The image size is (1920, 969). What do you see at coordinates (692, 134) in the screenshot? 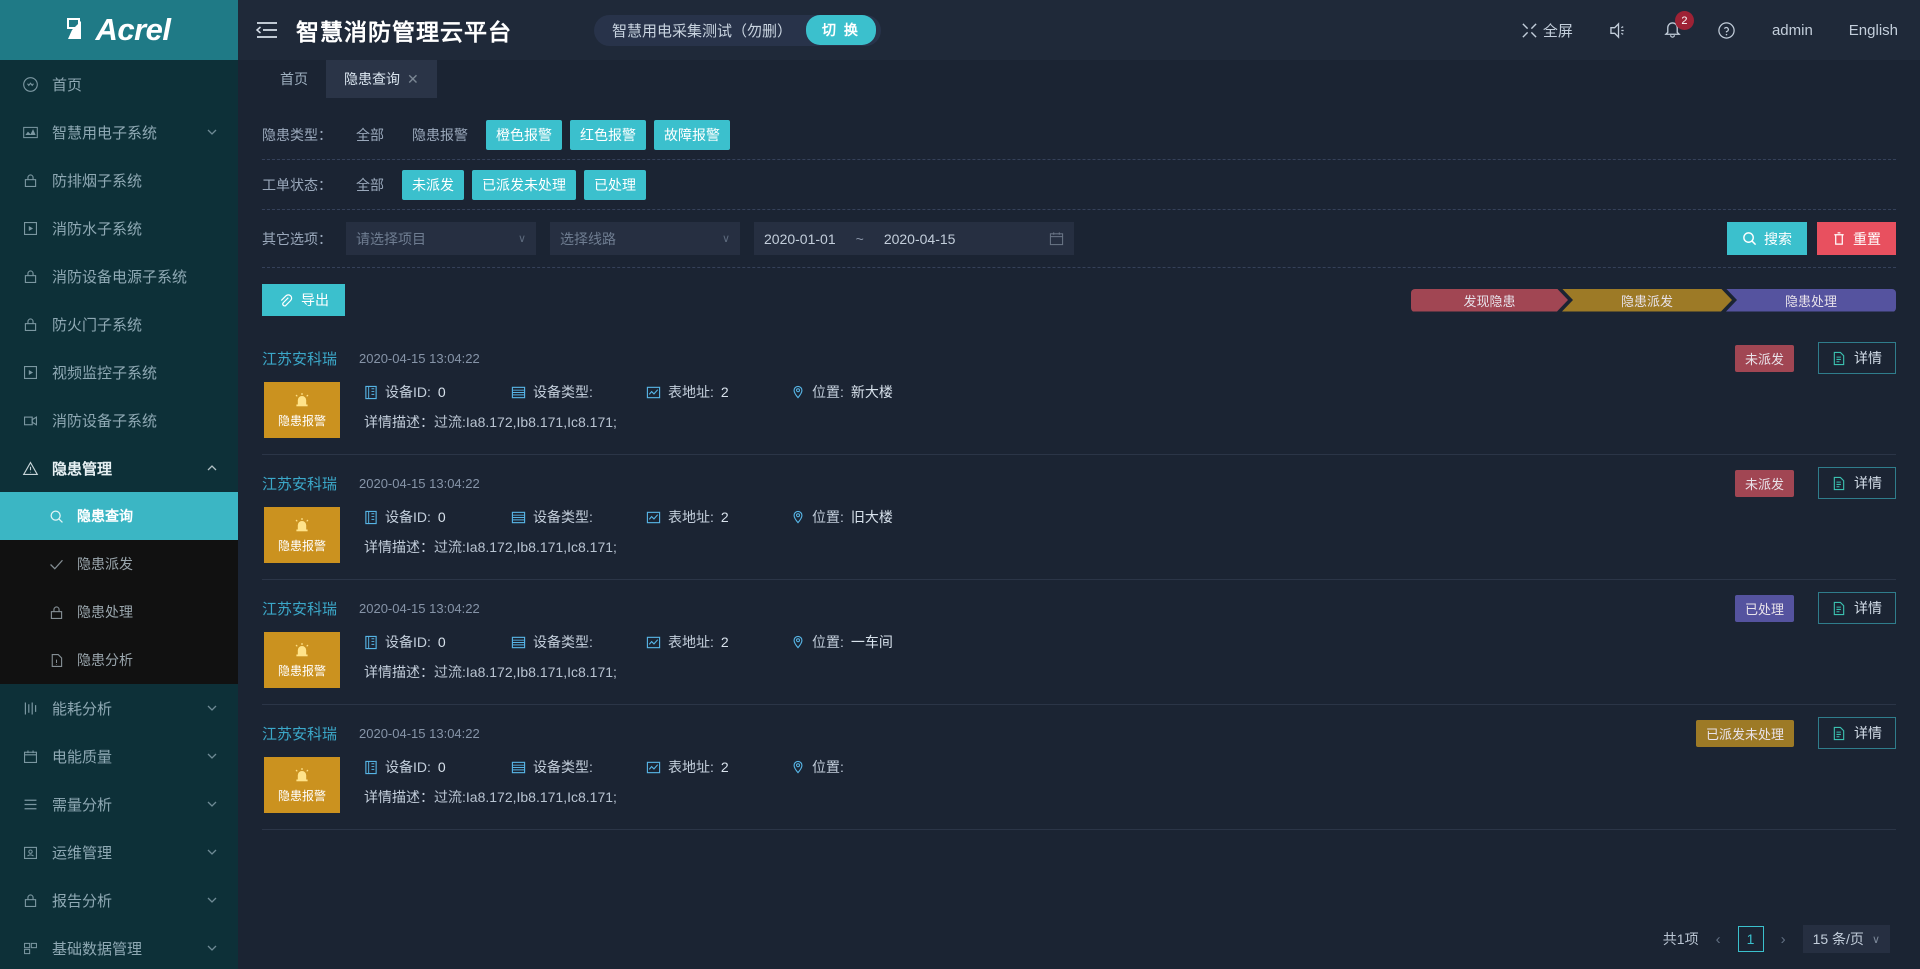
I see `filter-type-fault-alarm: 故障报警` at bounding box center [692, 134].